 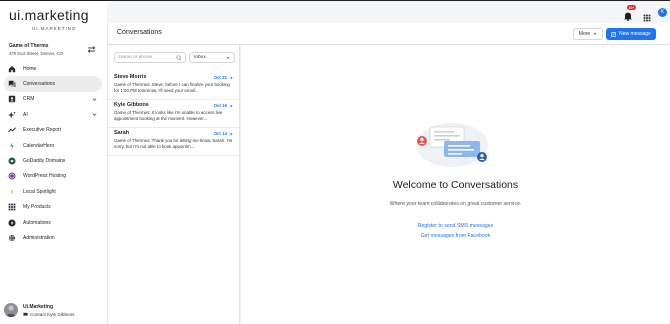 What do you see at coordinates (455, 236) in the screenshot?
I see `facebook-messages-link: Get messages from Facebook` at bounding box center [455, 236].